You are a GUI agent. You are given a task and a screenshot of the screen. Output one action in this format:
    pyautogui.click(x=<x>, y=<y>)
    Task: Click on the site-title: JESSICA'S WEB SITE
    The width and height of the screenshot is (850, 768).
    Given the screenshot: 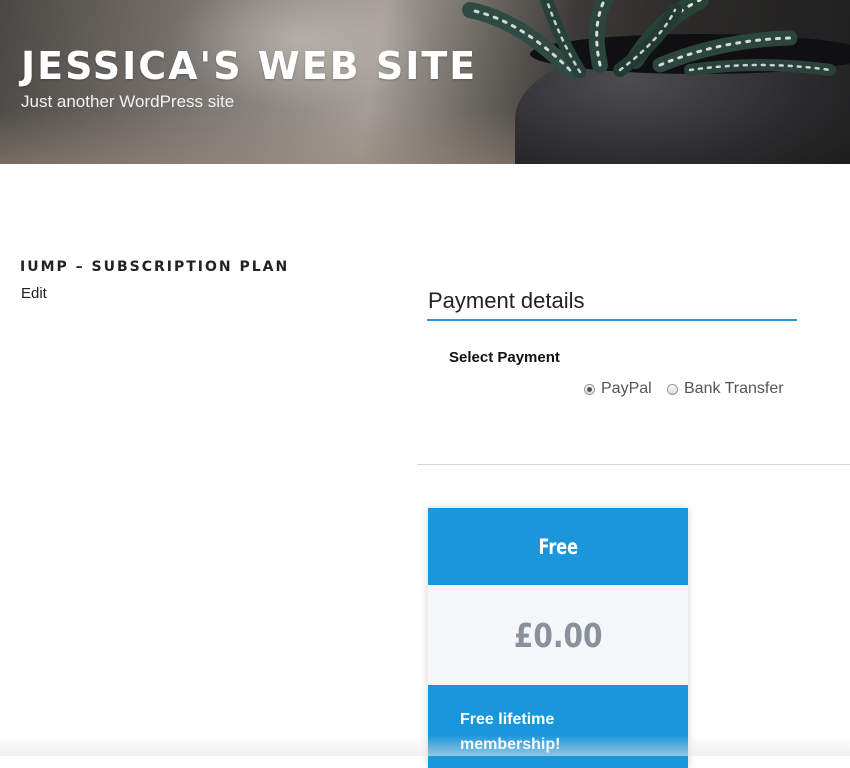 What is the action you would take?
    pyautogui.click(x=249, y=66)
    